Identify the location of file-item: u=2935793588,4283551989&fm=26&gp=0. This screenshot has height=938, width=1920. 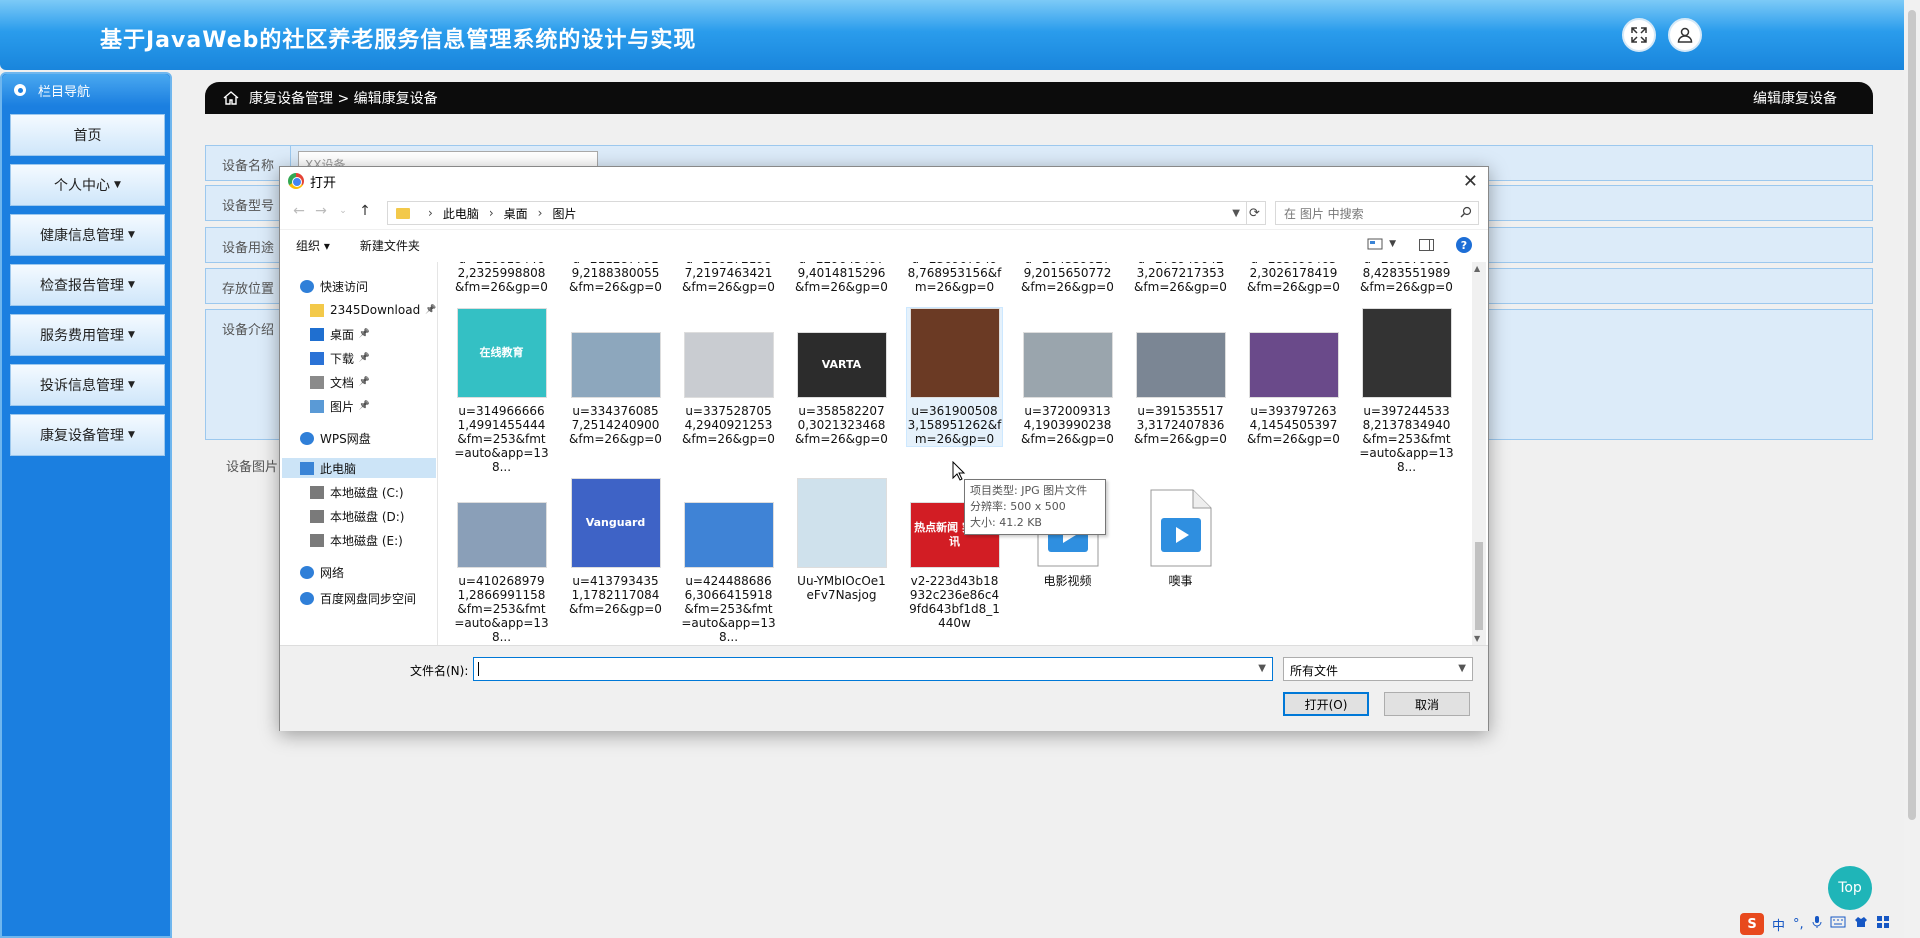
(1406, 278).